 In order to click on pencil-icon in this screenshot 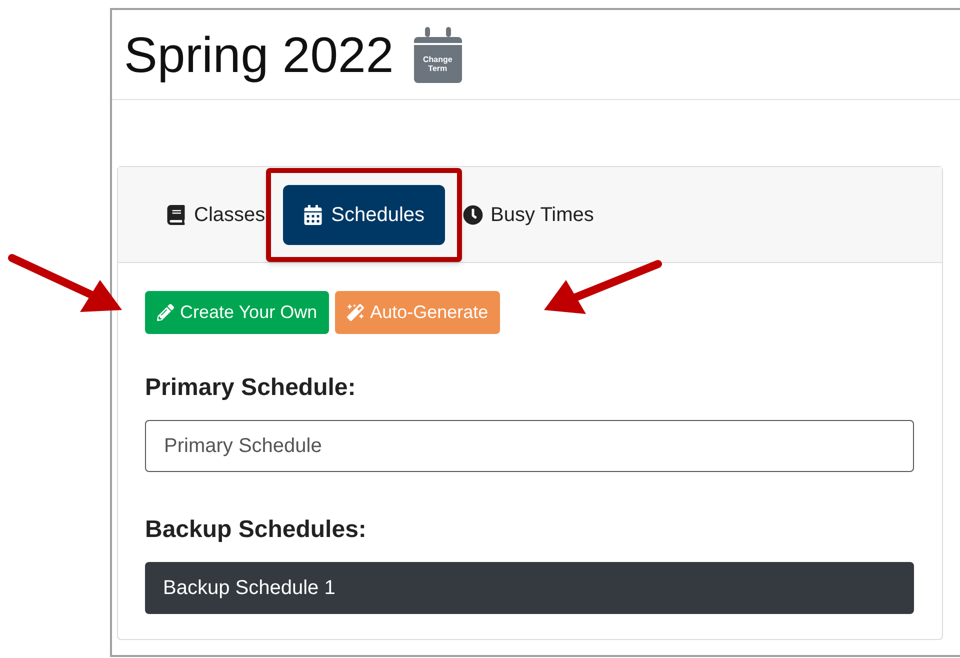, I will do `click(165, 312)`.